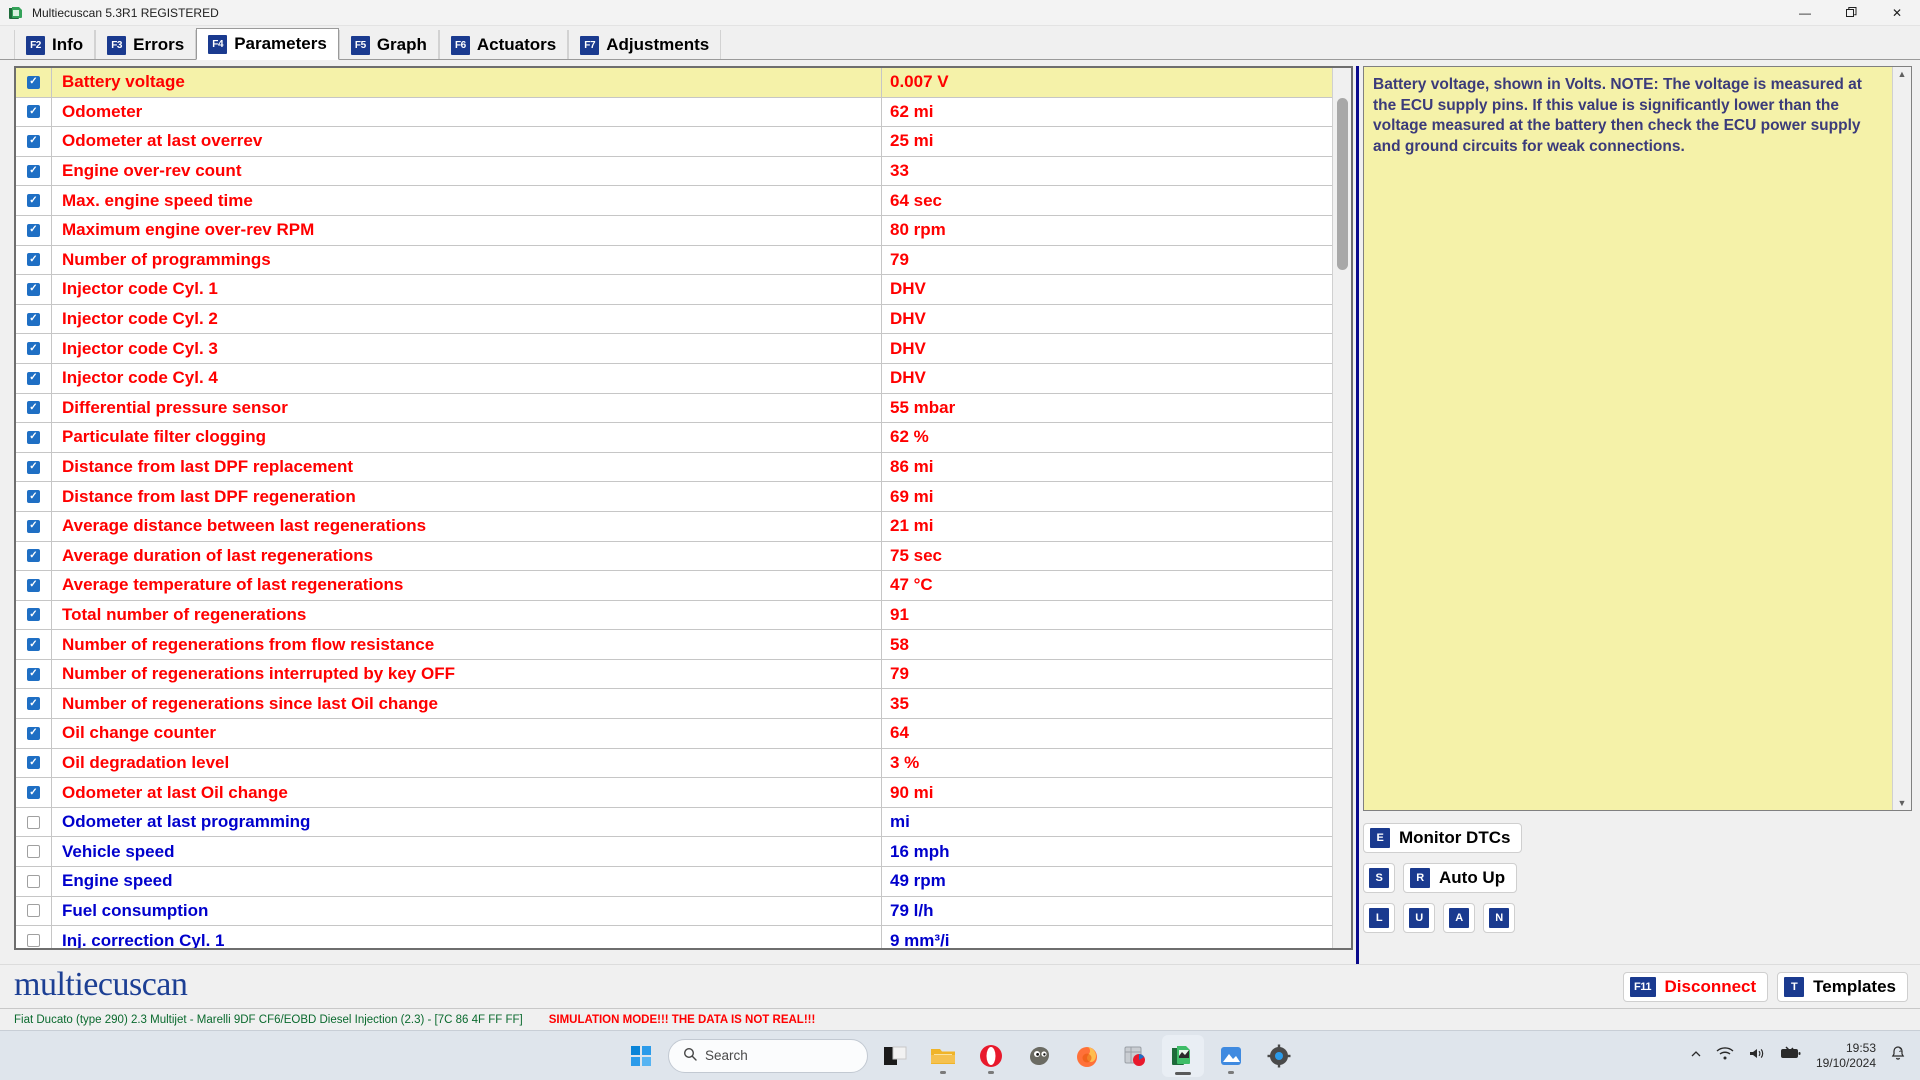 Image resolution: width=1920 pixels, height=1080 pixels. I want to click on tab-errors: F3 Errors, so click(146, 45).